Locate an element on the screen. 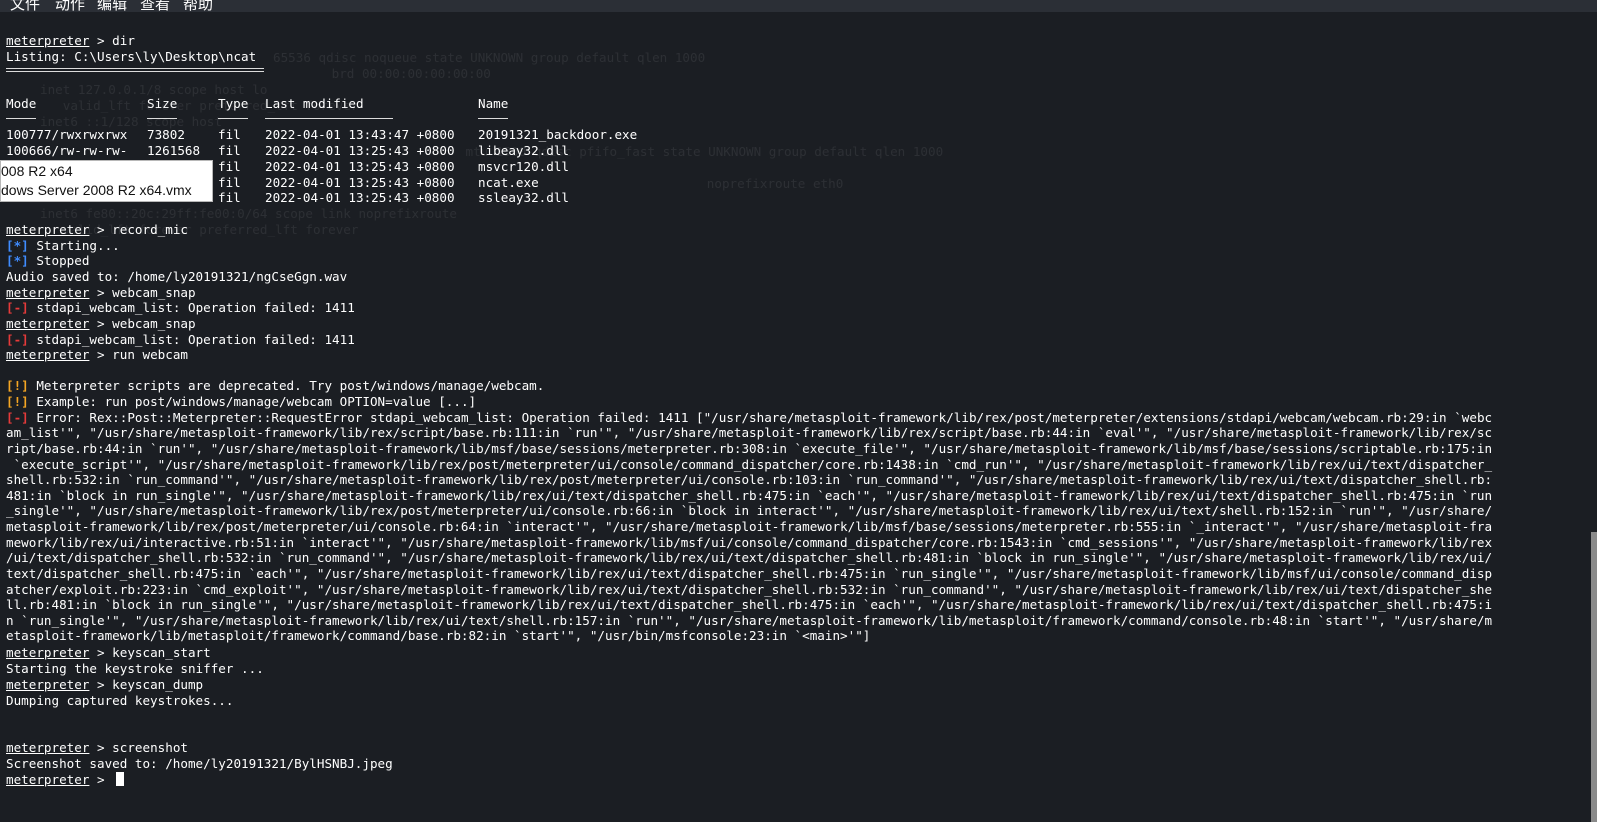 This screenshot has width=1597, height=822. tooltip-line: dows Server 2008 R2 x64.vmx is located at coordinates (96, 190).